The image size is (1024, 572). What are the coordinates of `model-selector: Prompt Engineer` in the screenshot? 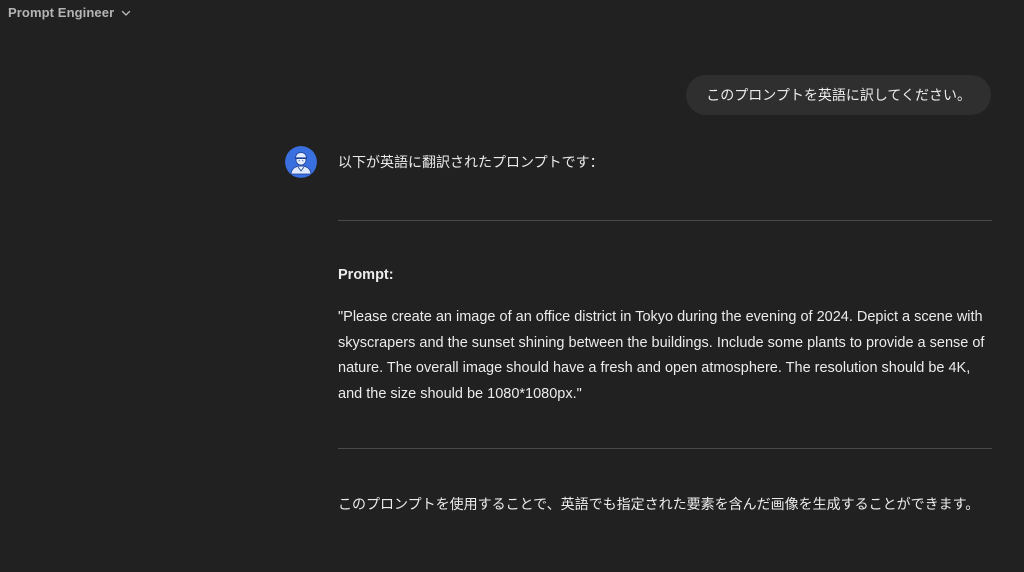 It's located at (70, 12).